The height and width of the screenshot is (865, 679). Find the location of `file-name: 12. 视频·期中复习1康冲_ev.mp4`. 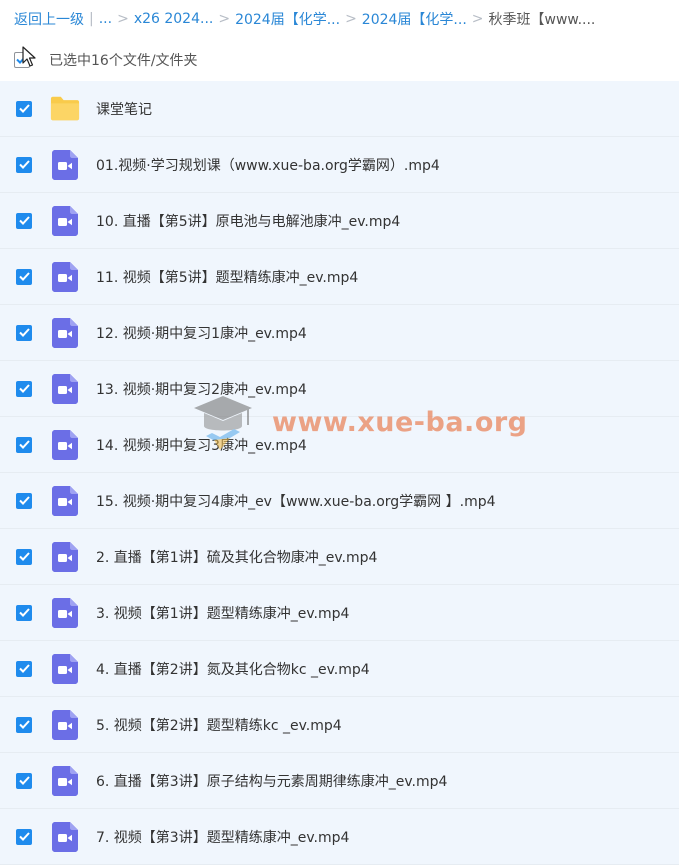

file-name: 12. 视频·期中复习1康冲_ev.mp4 is located at coordinates (201, 333).